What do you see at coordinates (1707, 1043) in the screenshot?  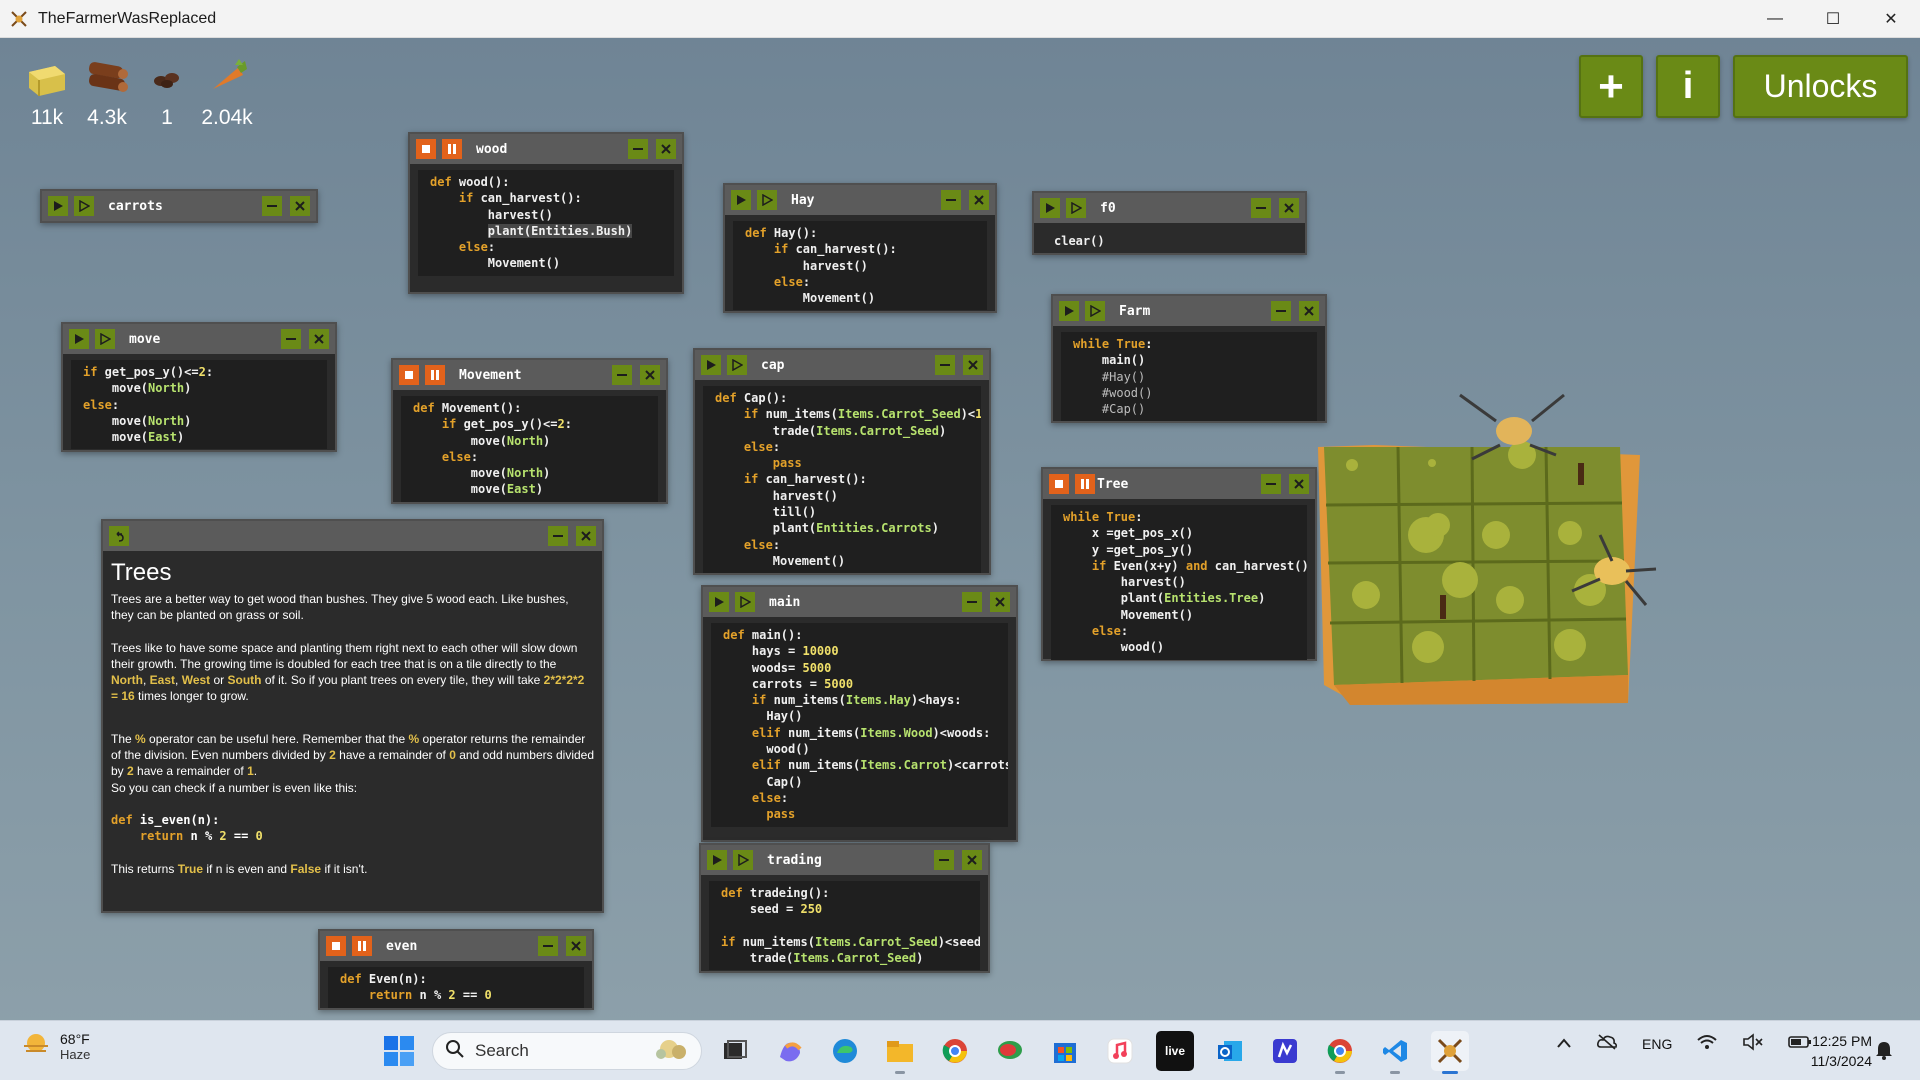 I see `wifi-icon` at bounding box center [1707, 1043].